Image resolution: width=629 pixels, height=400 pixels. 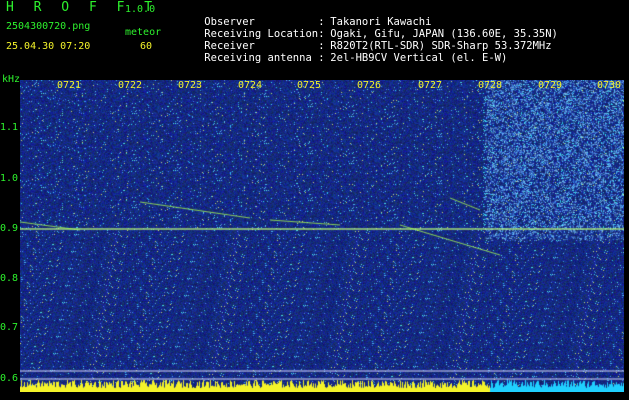 What do you see at coordinates (9, 127) in the screenshot?
I see `y-tick-label: 1.1` at bounding box center [9, 127].